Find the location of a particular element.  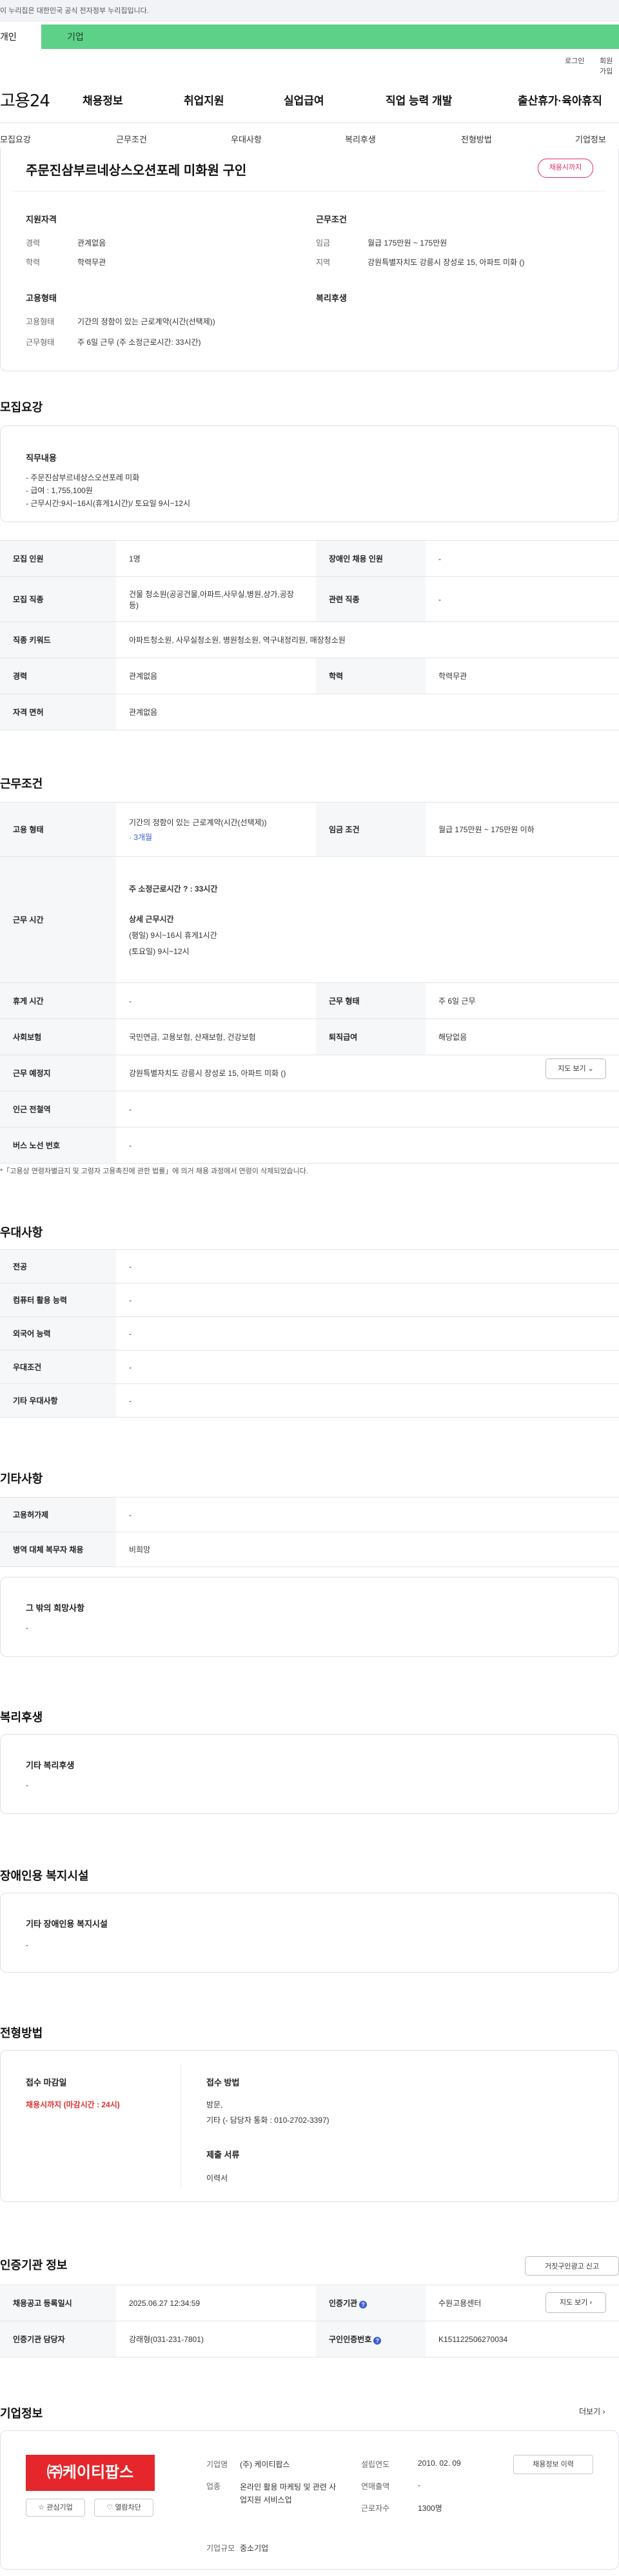

table-header: 고용 형태 is located at coordinates (58, 829).